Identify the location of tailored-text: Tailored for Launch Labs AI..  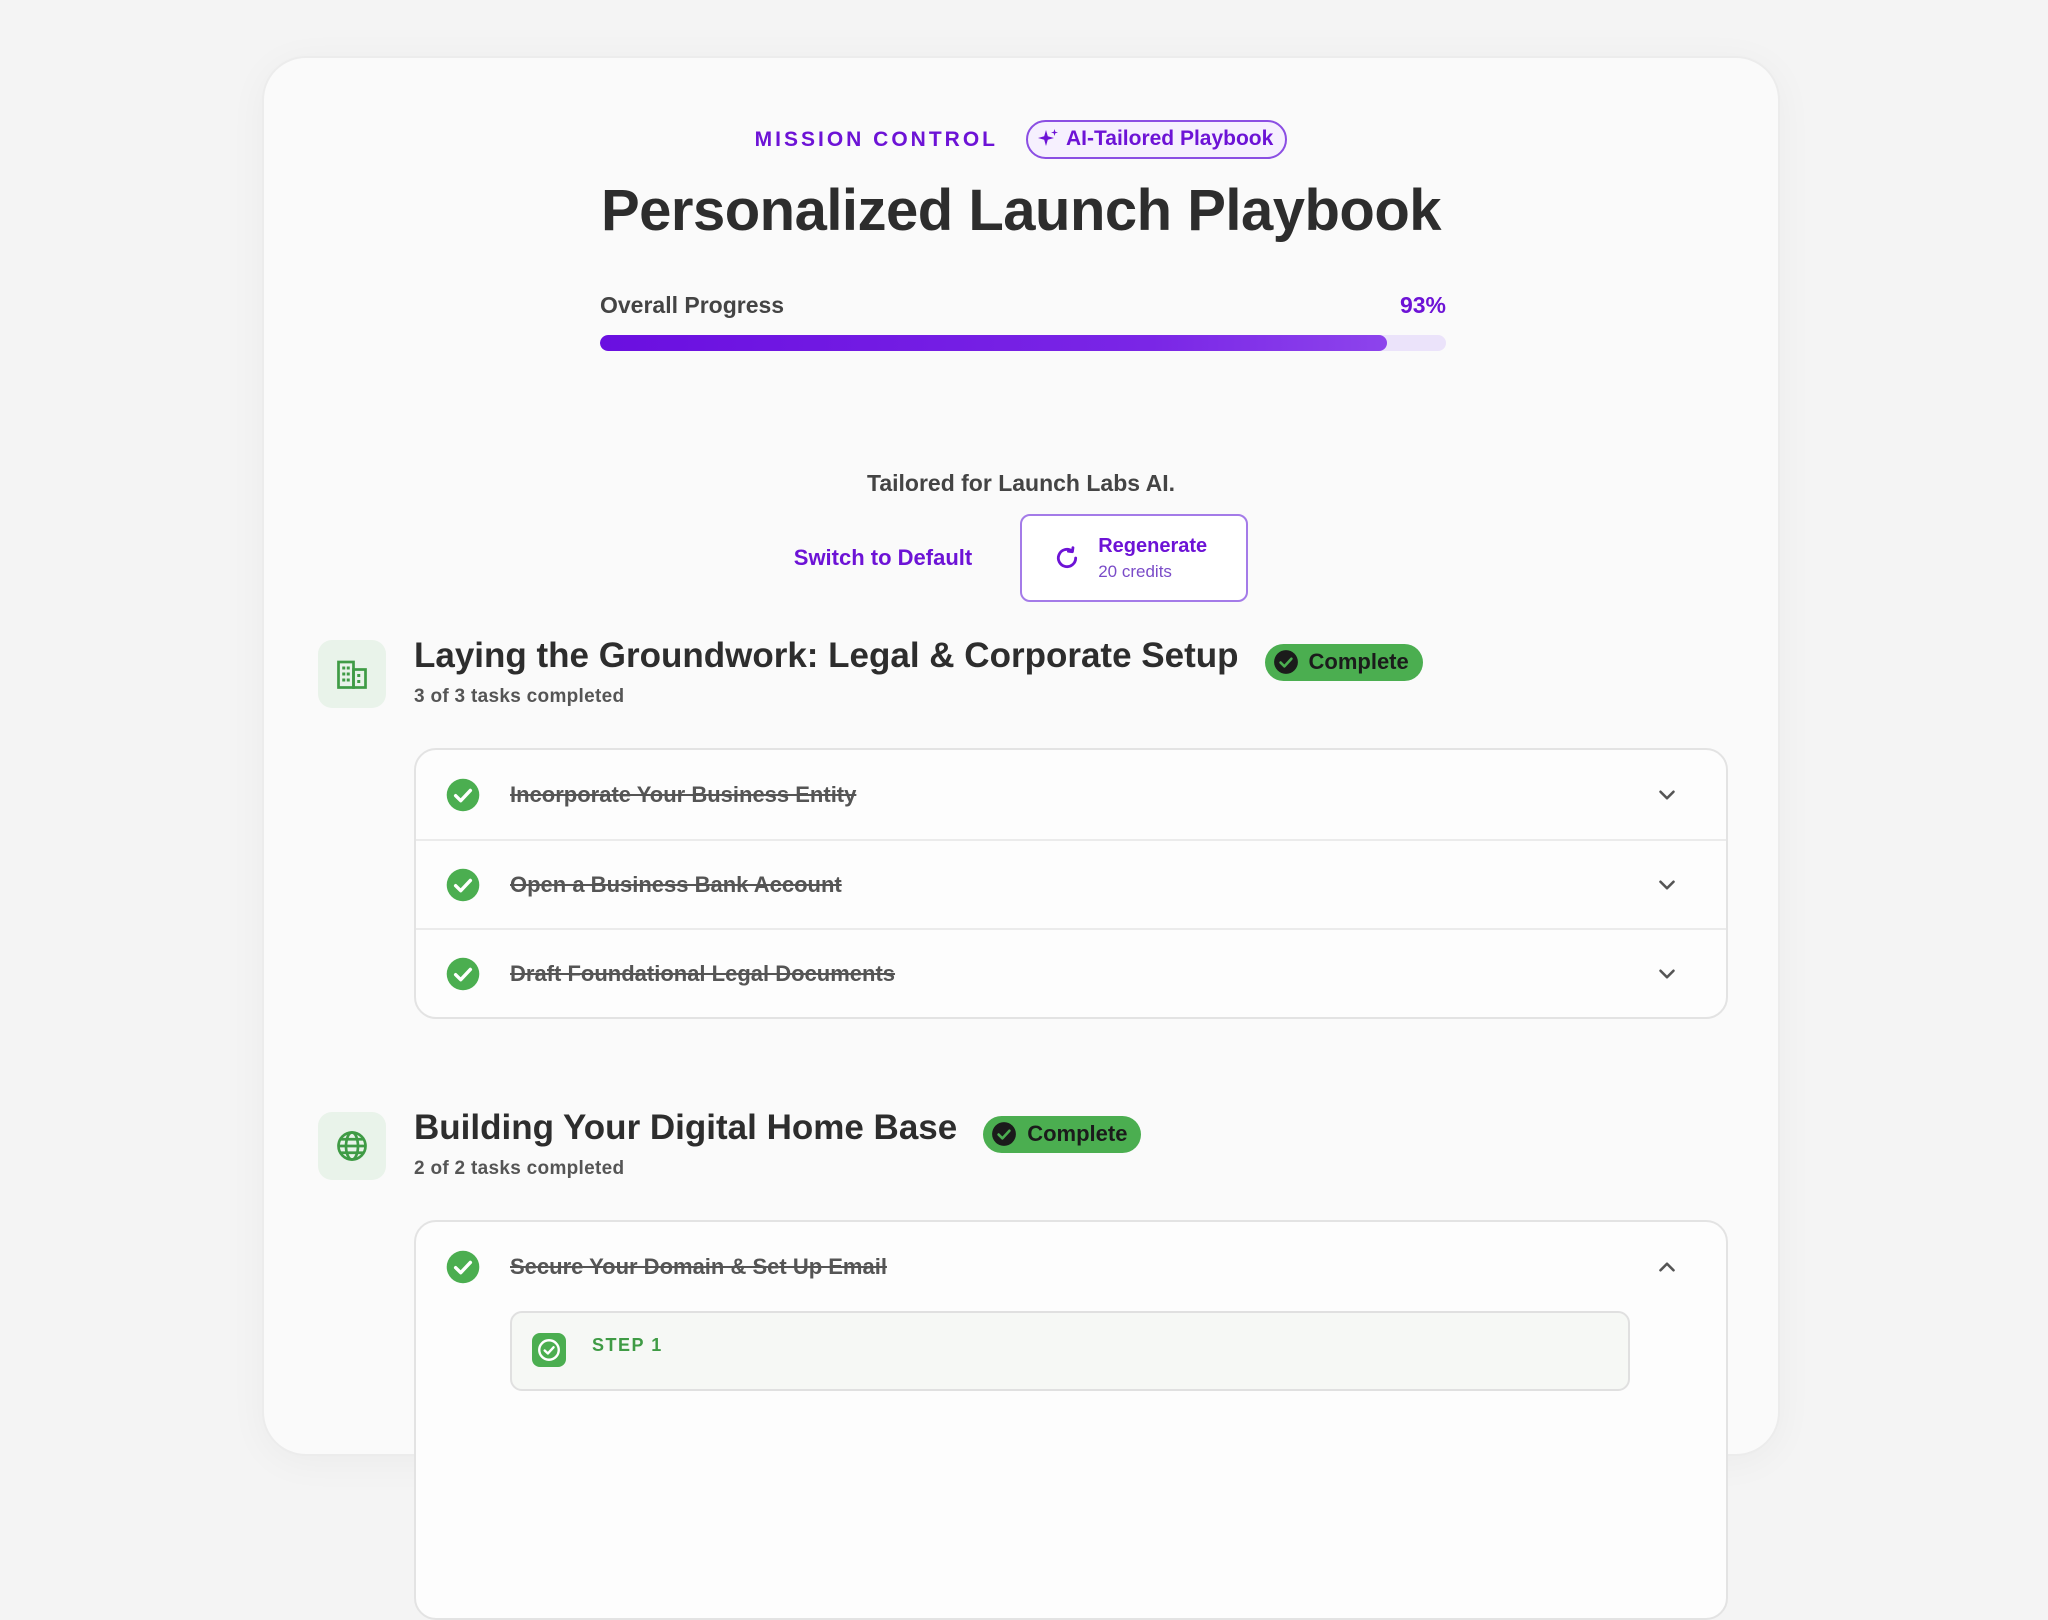
(1021, 483).